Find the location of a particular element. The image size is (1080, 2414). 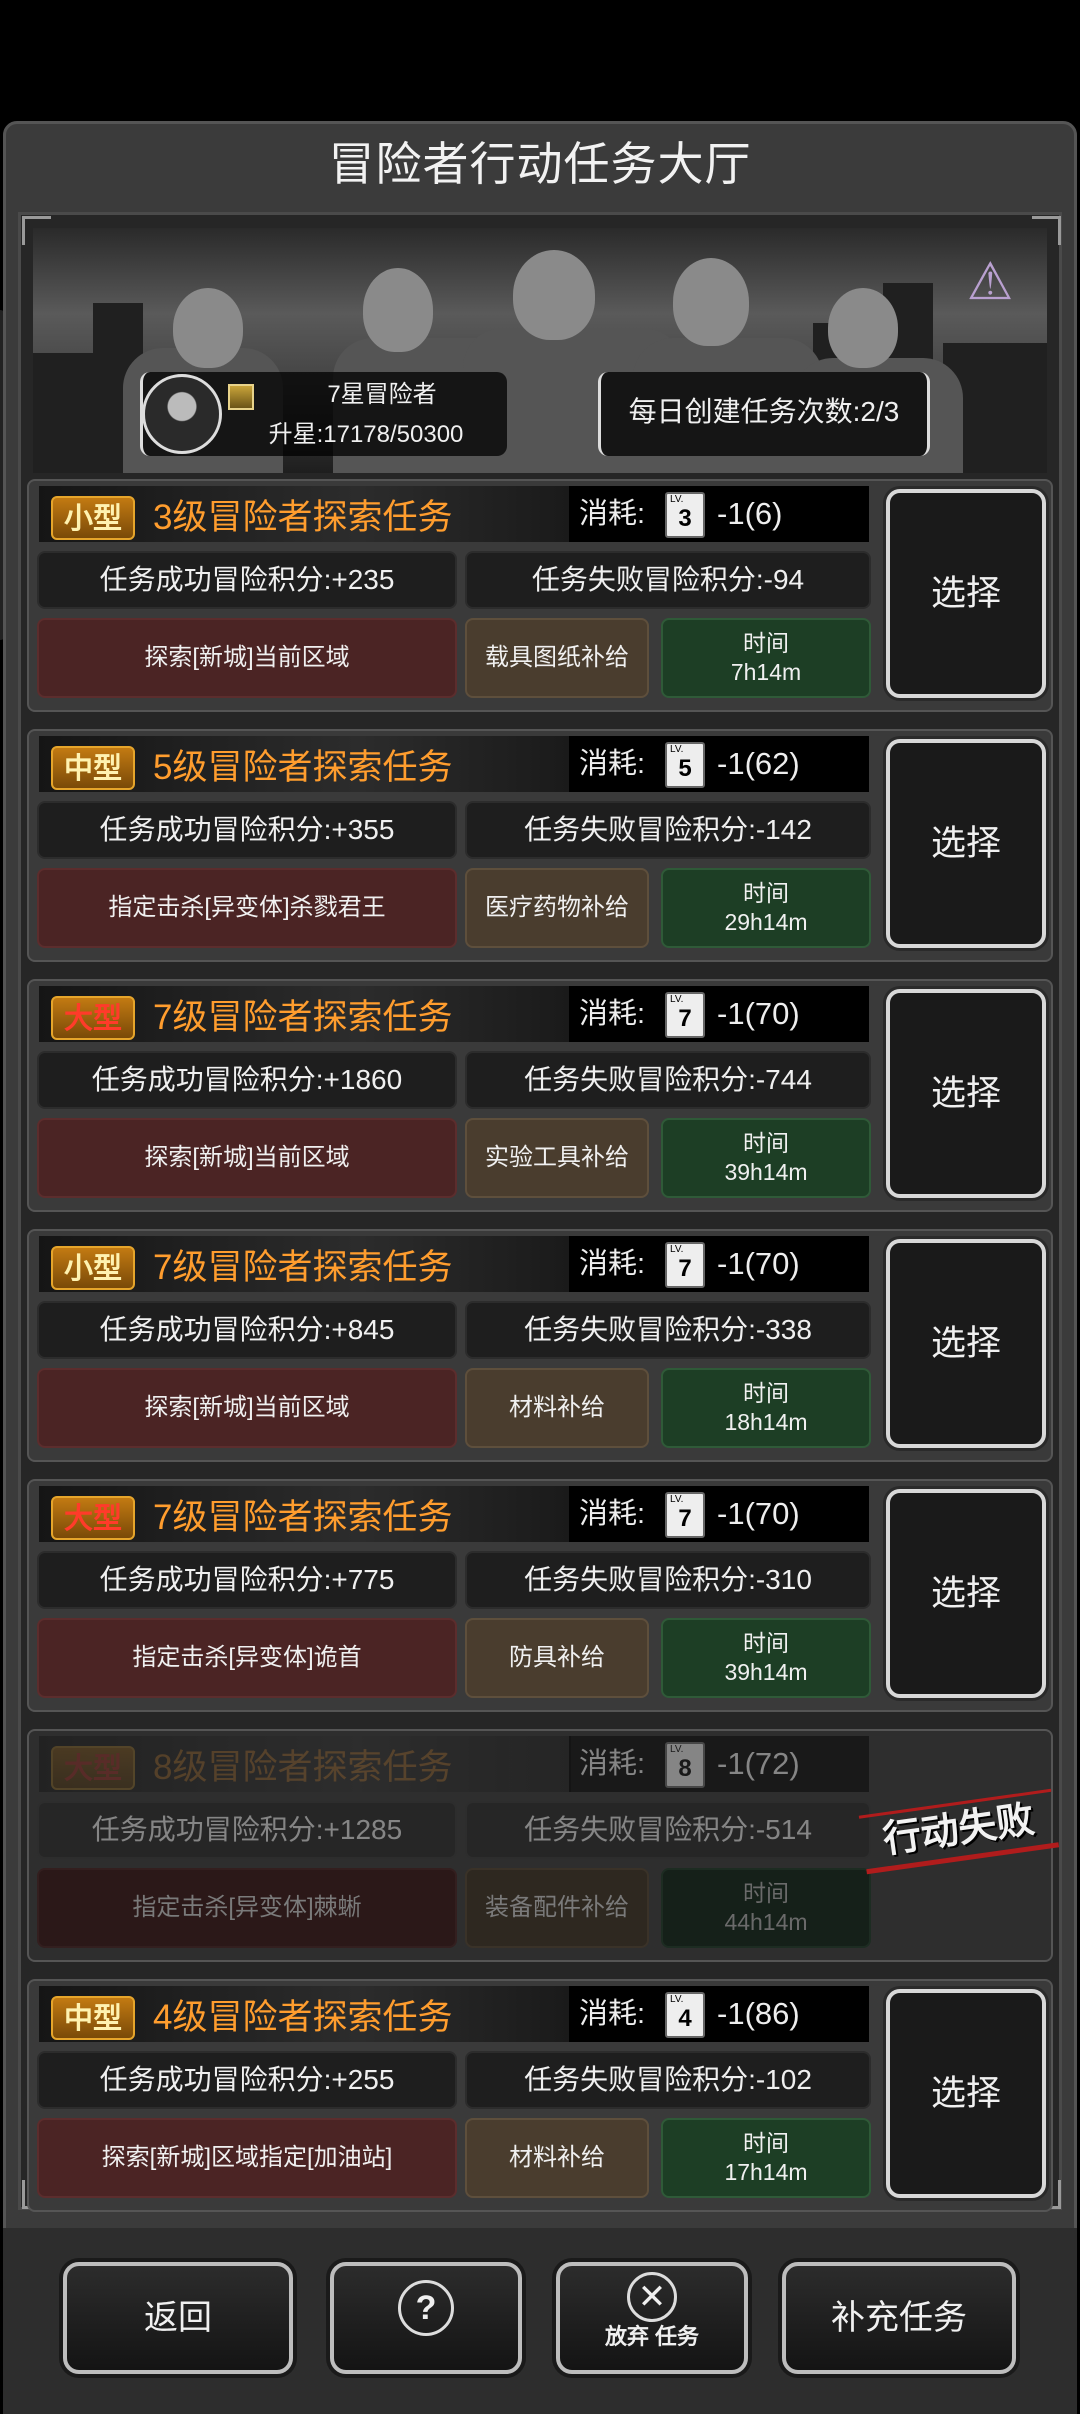

mission-time: 时间 18h14m is located at coordinates (766, 1408).